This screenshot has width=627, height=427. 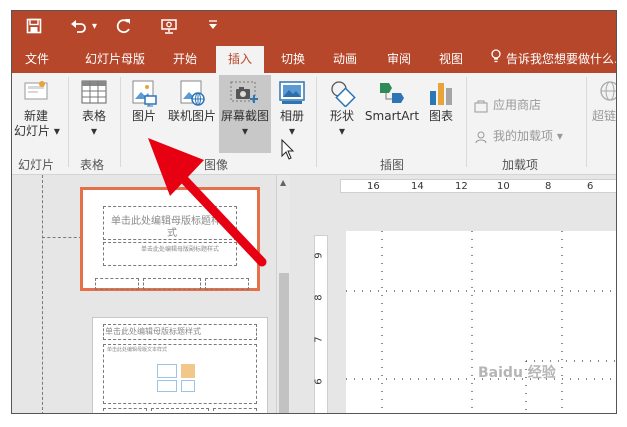 What do you see at coordinates (399, 59) in the screenshot?
I see `tab-review: 审阅` at bounding box center [399, 59].